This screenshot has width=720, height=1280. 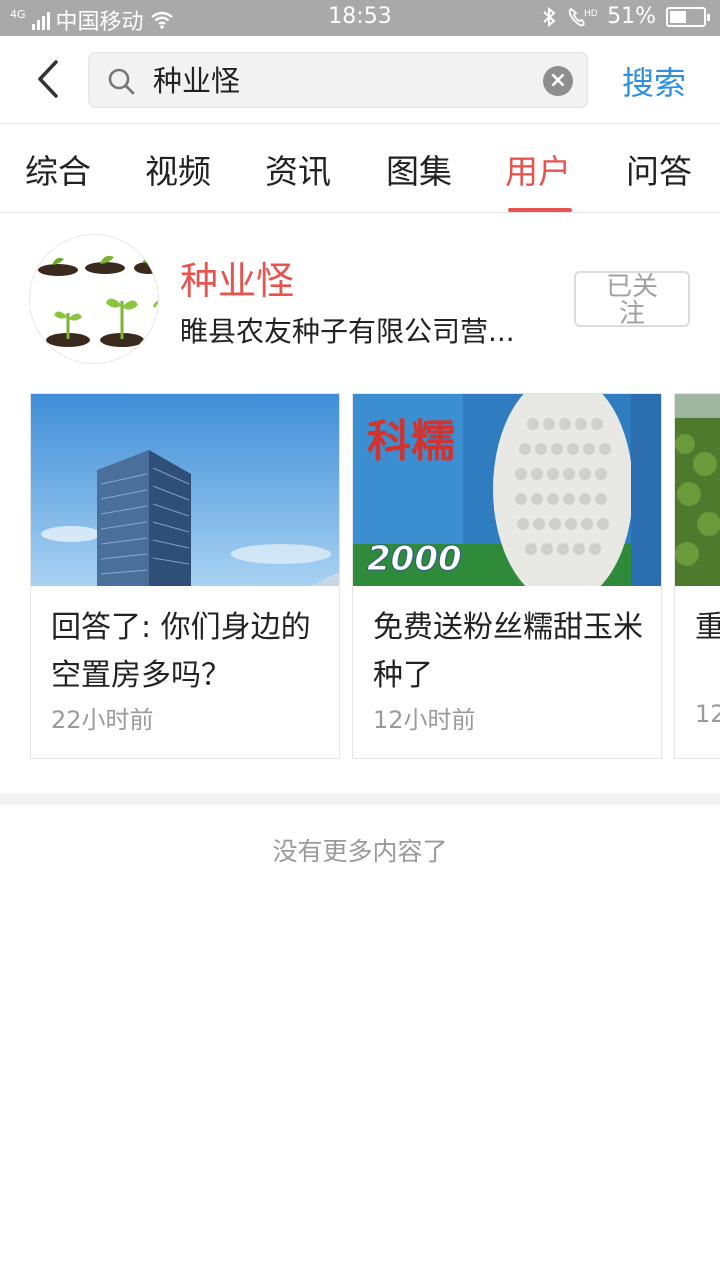 I want to click on follow-button: 已关注, so click(x=632, y=300).